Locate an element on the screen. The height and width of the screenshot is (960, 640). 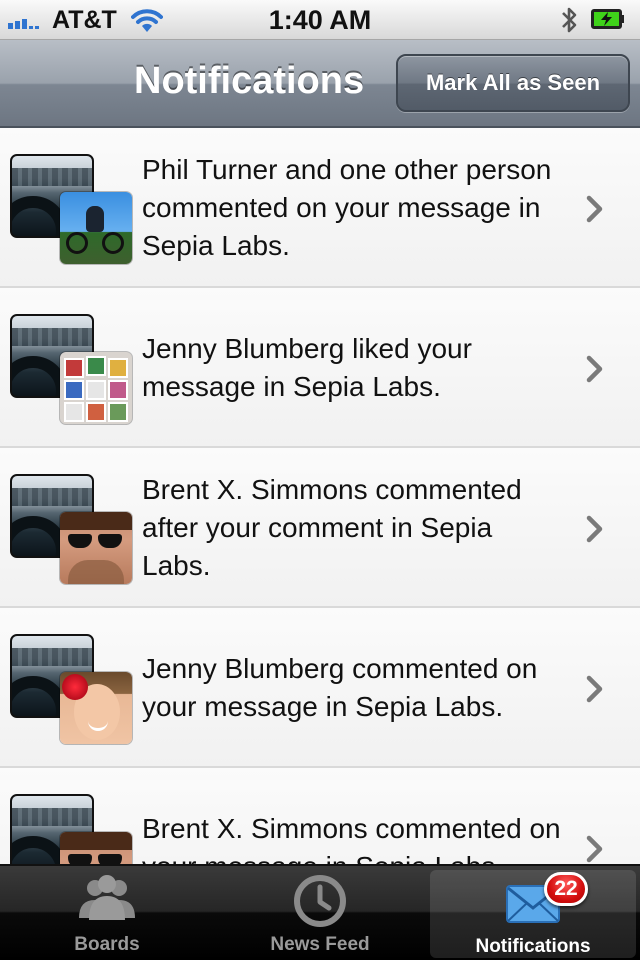
mark-all-as-seen-button: Mark All as Seen is located at coordinates (513, 83).